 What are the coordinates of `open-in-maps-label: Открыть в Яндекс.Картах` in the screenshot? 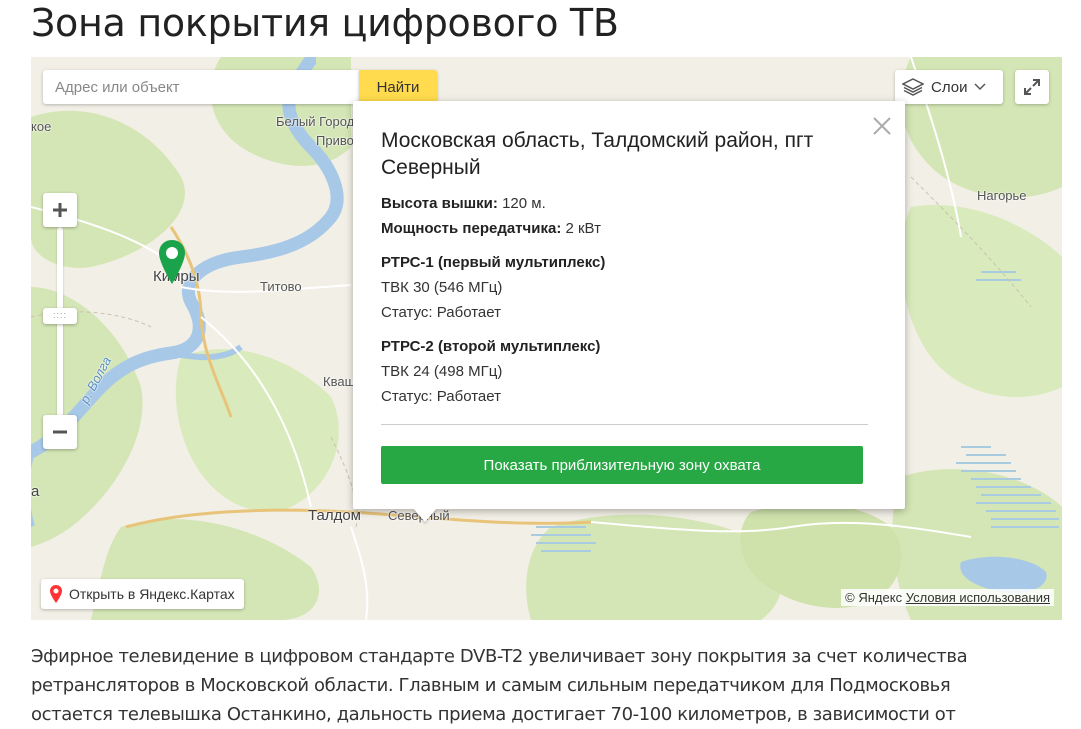 It's located at (152, 594).